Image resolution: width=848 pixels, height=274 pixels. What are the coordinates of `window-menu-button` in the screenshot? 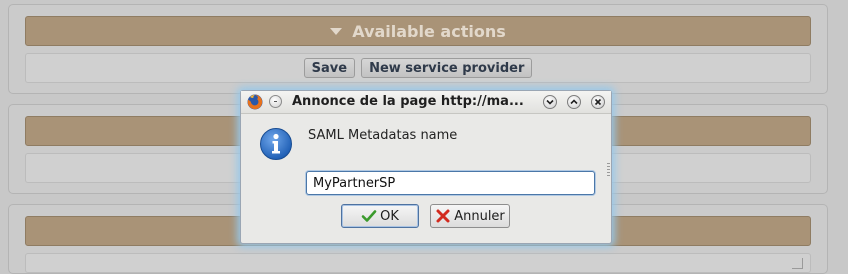 It's located at (275, 101).